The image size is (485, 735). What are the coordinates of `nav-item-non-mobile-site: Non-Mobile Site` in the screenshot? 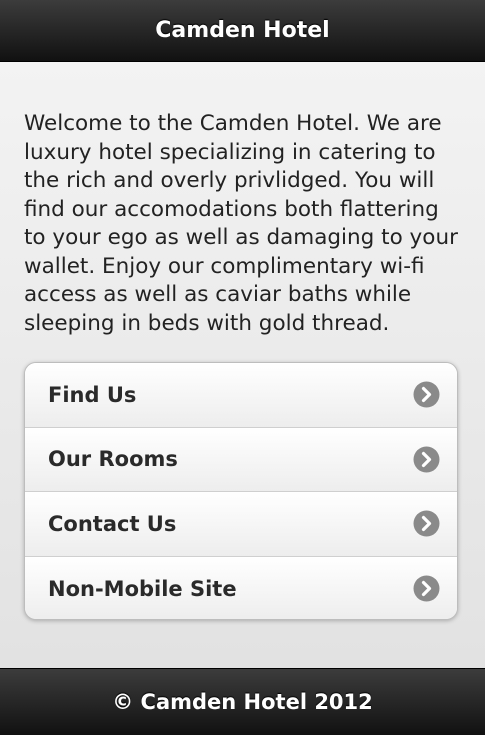 It's located at (241, 587).